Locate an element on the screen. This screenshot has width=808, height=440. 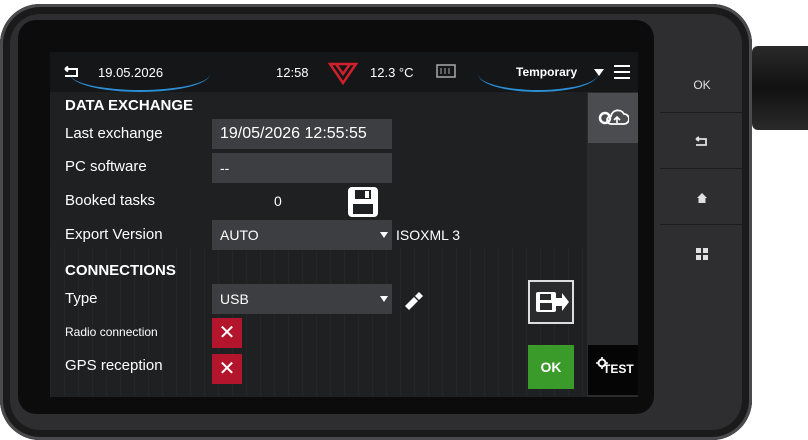
grid-icon is located at coordinates (702, 253).